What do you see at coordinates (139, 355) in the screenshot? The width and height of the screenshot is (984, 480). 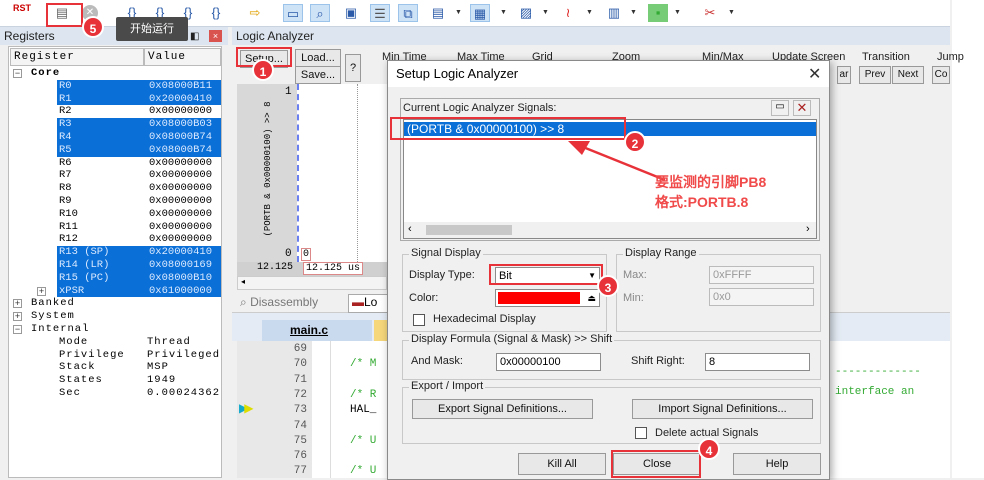 I see `register-row: Privilege Privileged` at bounding box center [139, 355].